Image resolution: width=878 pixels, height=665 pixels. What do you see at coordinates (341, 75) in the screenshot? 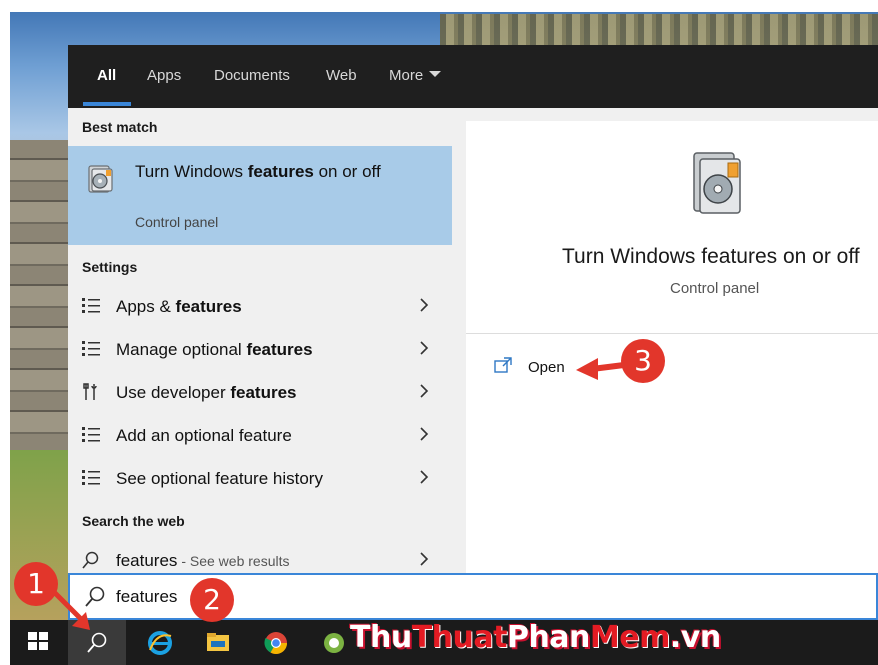
I see `tab-web: Web` at bounding box center [341, 75].